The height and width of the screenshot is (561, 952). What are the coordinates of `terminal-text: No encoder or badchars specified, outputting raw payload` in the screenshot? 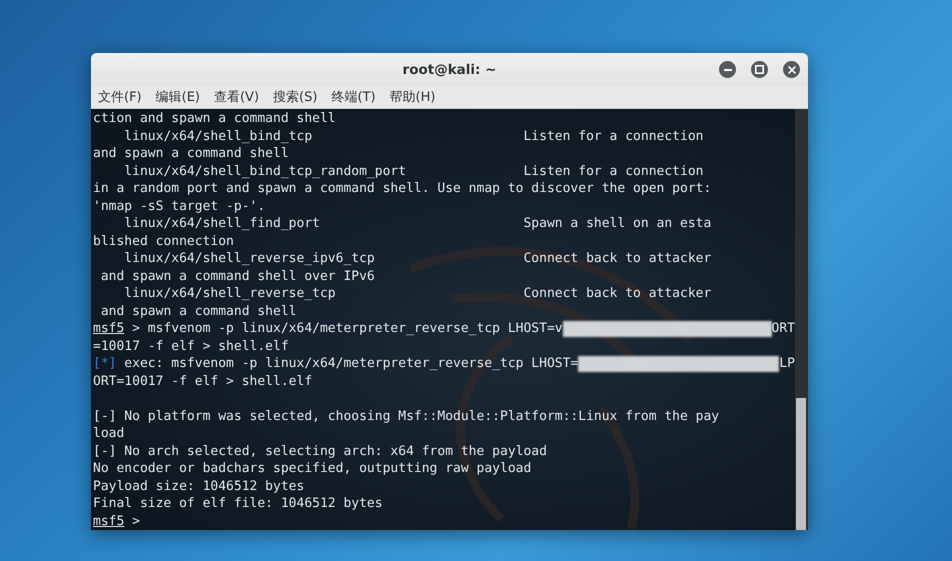 It's located at (312, 468).